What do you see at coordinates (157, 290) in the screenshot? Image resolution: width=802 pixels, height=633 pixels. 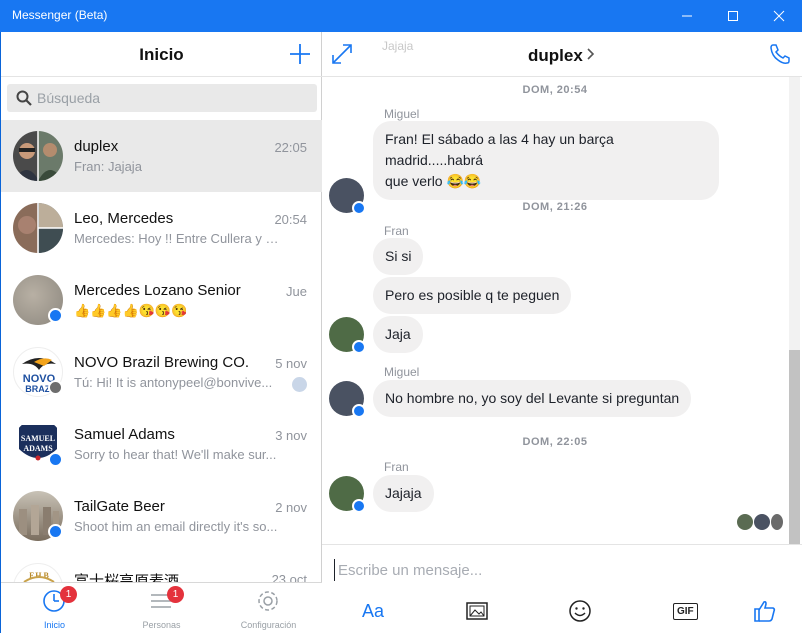 I see `conversation-name: Mercedes Lozano Senior` at bounding box center [157, 290].